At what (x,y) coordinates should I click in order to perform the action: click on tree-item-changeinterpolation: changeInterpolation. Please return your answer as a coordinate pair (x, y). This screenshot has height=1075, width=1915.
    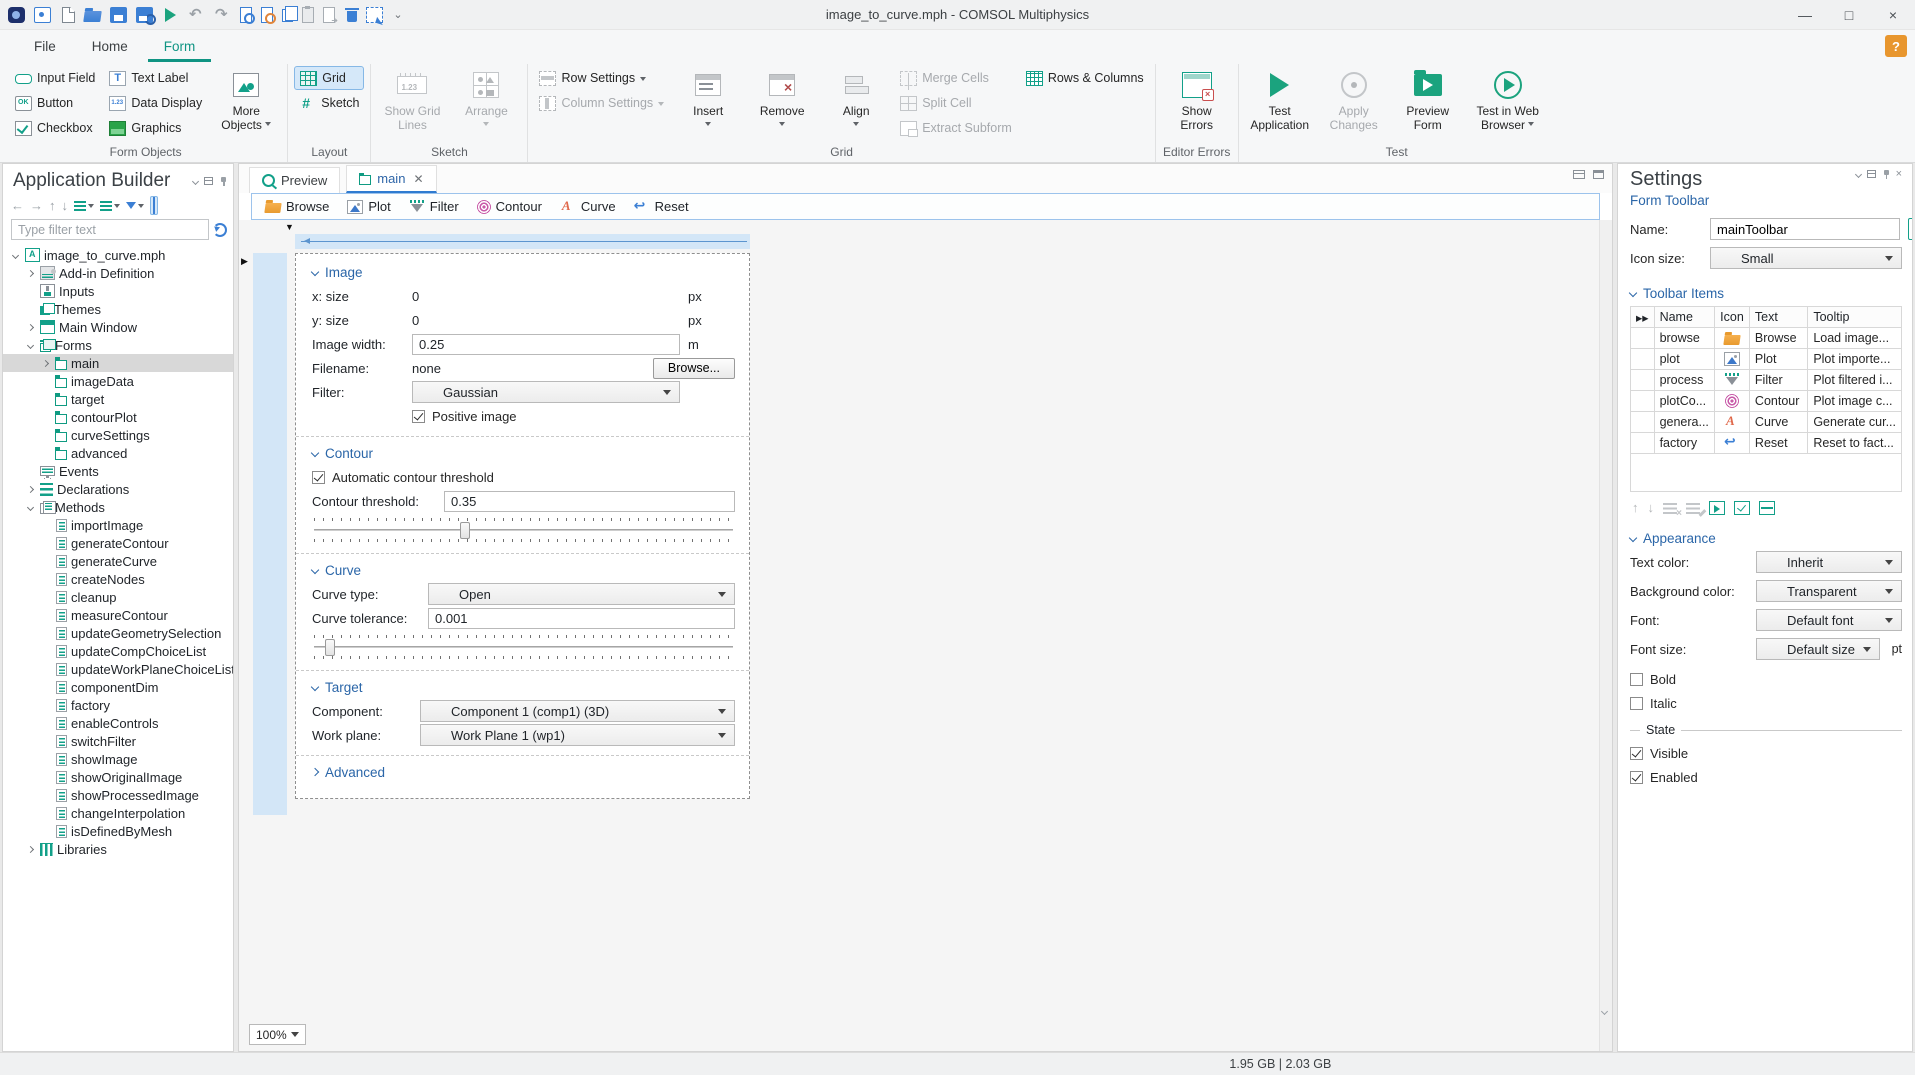
    Looking at the image, I should click on (118, 813).